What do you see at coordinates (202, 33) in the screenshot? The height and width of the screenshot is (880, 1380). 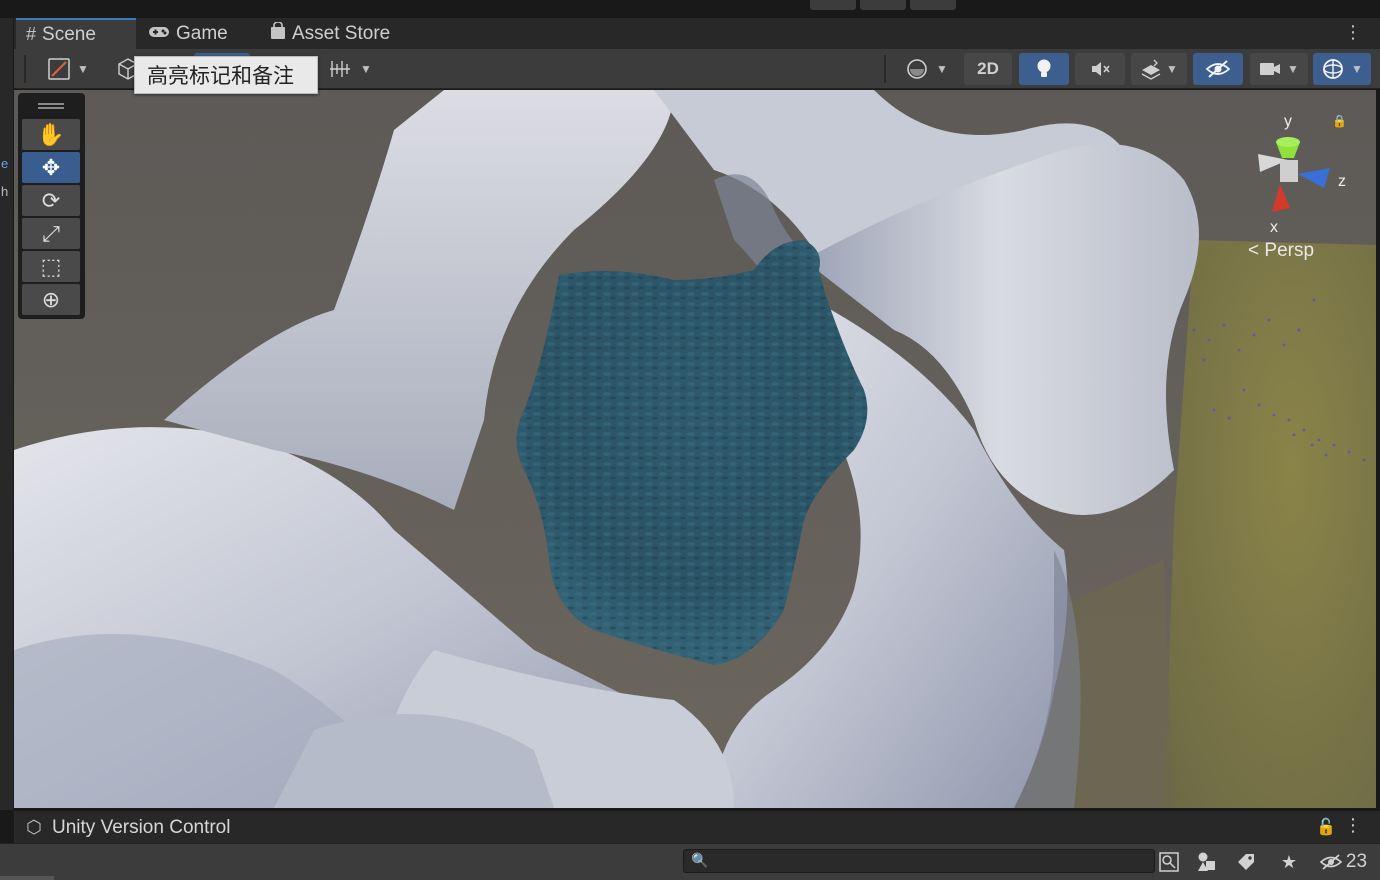 I see `tab-label: Game` at bounding box center [202, 33].